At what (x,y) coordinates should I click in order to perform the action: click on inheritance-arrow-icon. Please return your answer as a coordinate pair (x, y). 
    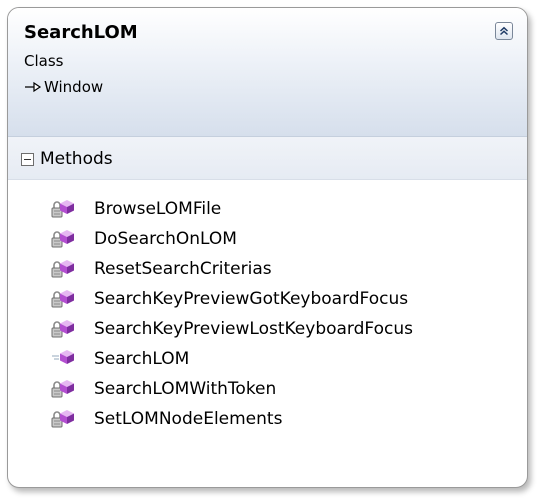
    Looking at the image, I should click on (33, 87).